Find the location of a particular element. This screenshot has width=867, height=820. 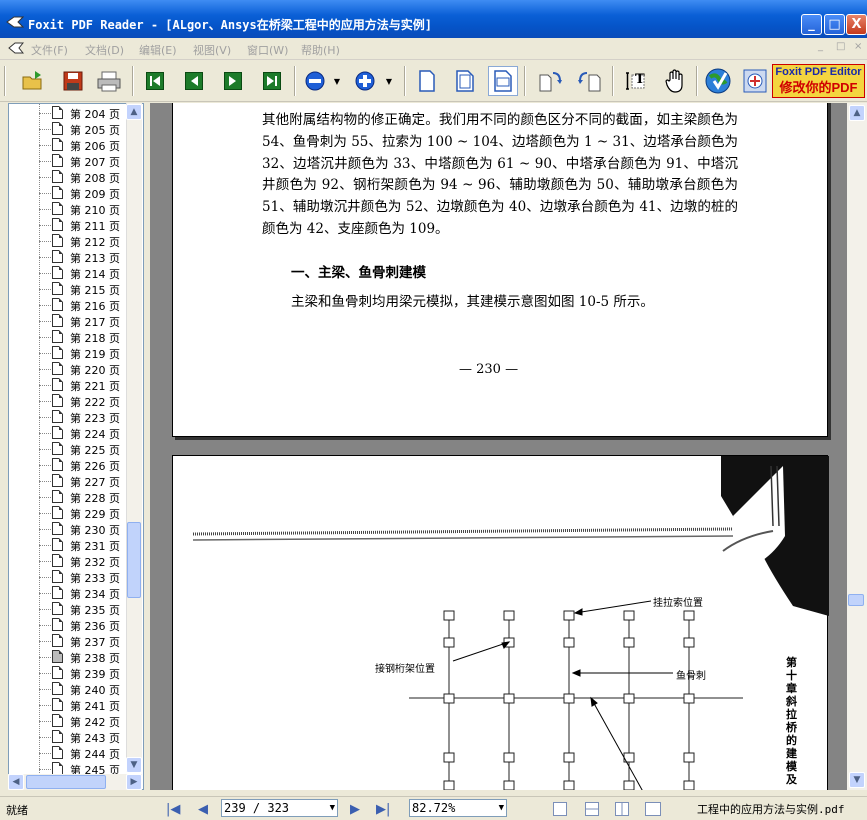

bookmark-scroll-thumb is located at coordinates (134, 560).